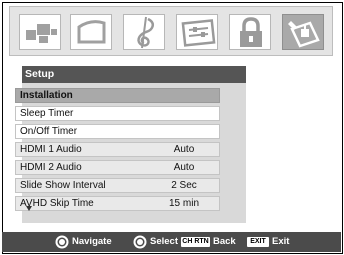 This screenshot has height=255, width=344. I want to click on navigate-pad-icon, so click(62, 242).